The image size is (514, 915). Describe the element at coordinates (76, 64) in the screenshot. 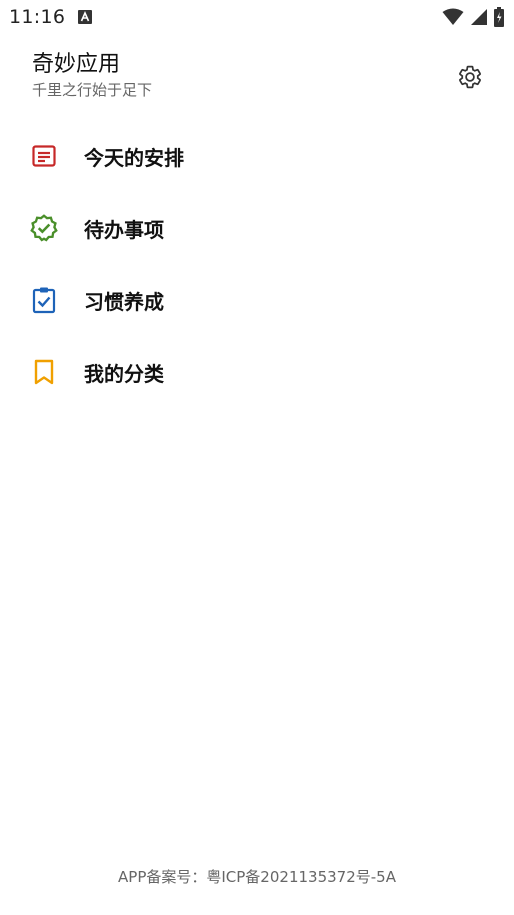

I see `app-title: 奇妙应用` at that location.